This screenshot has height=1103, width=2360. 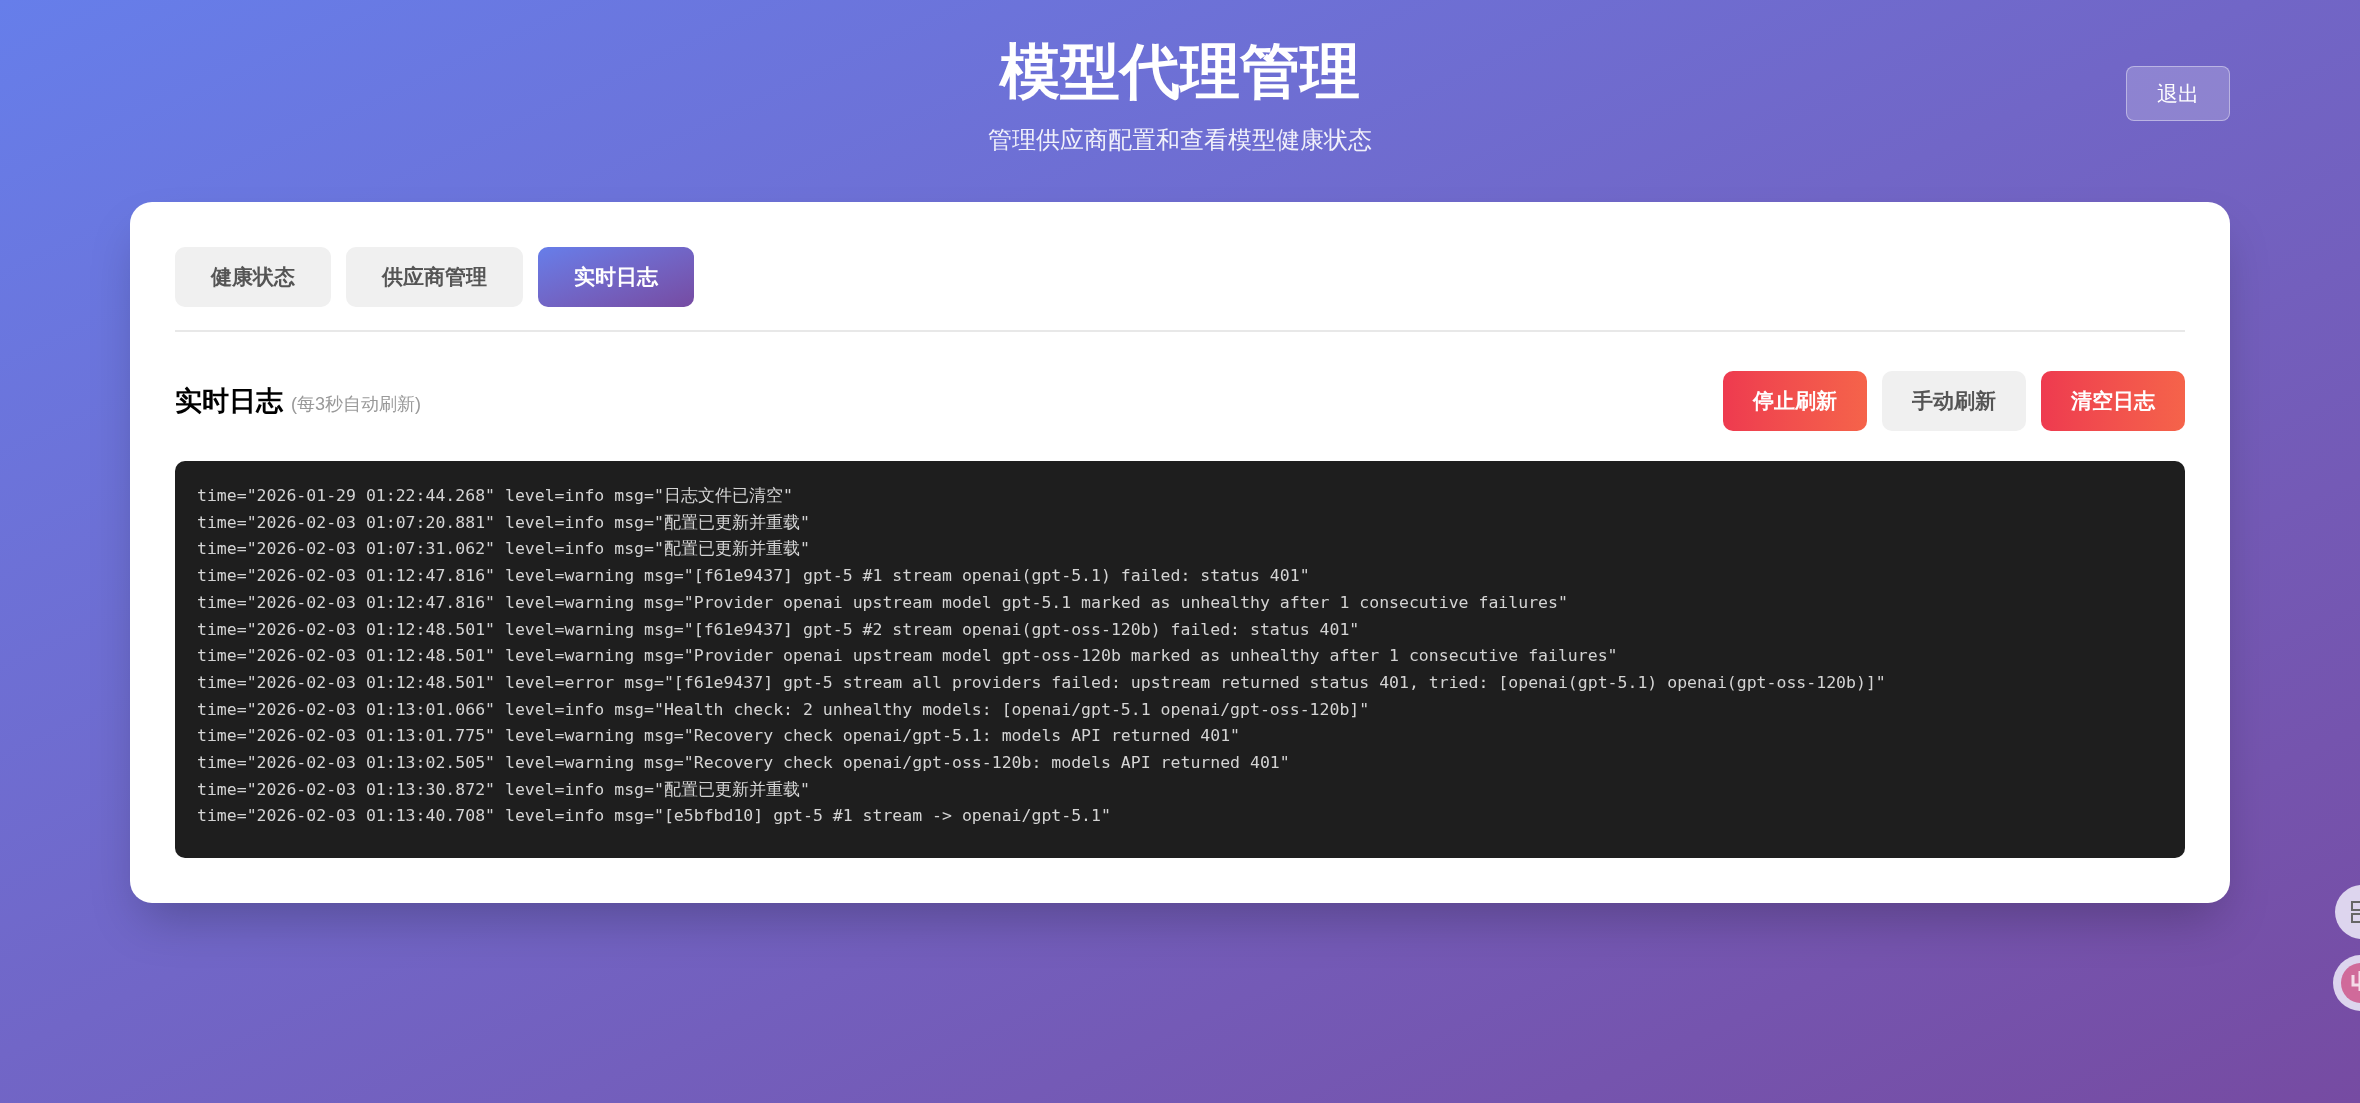 What do you see at coordinates (616, 277) in the screenshot?
I see `tab: 实时日志` at bounding box center [616, 277].